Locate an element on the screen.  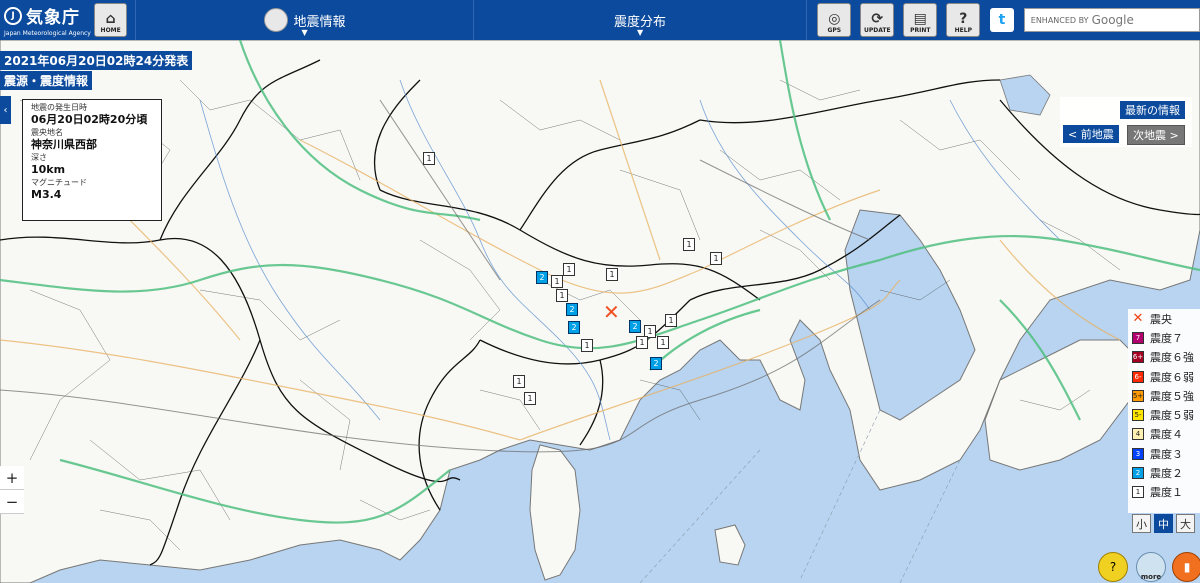
update-button: ⟳ UPDATE is located at coordinates (877, 20).